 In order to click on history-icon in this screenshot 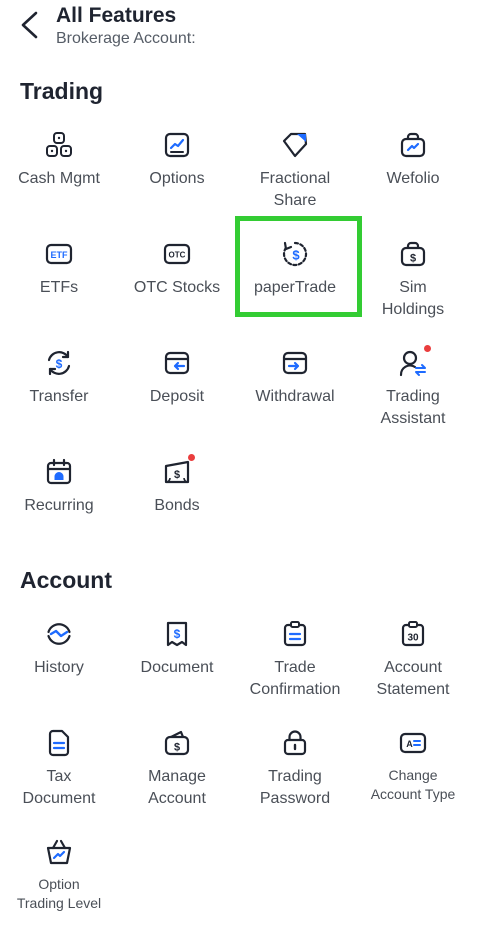, I will do `click(59, 634)`.